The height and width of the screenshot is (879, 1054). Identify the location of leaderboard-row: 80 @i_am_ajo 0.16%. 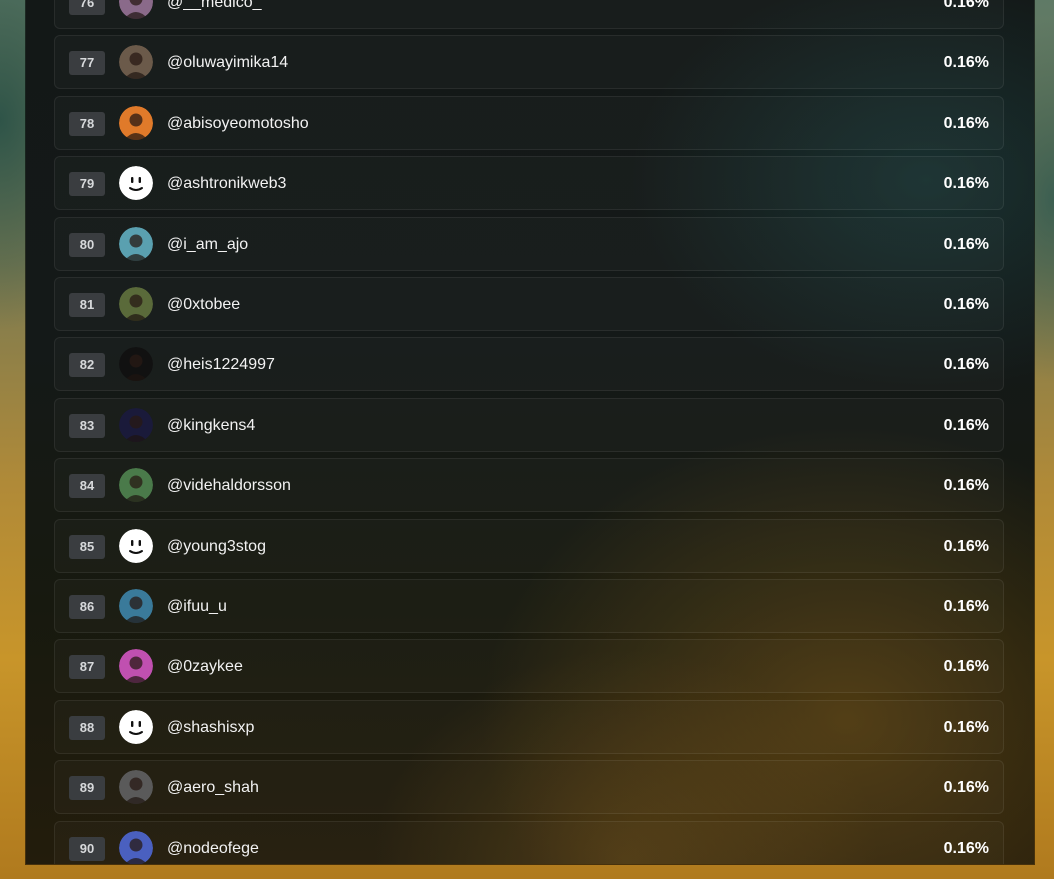
(529, 243).